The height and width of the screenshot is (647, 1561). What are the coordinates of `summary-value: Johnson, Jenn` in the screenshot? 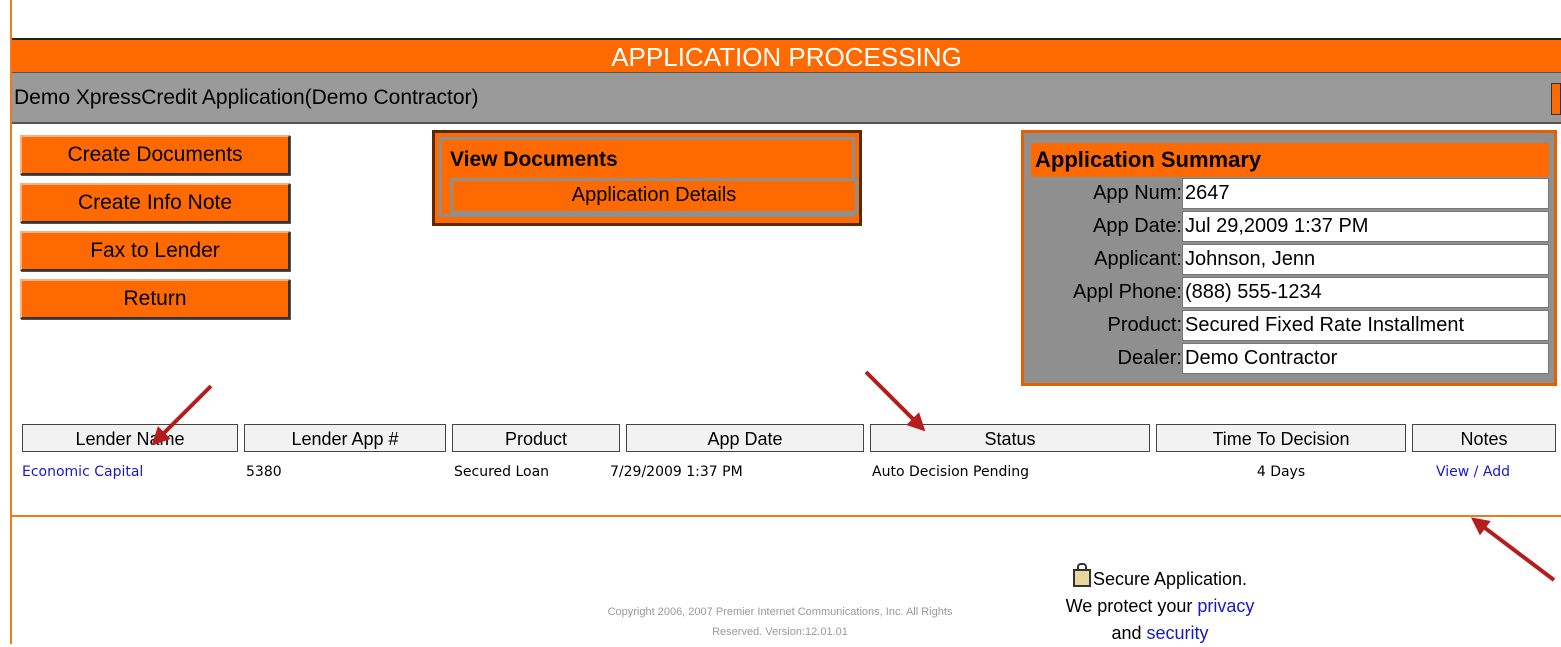 It's located at (1365, 259).